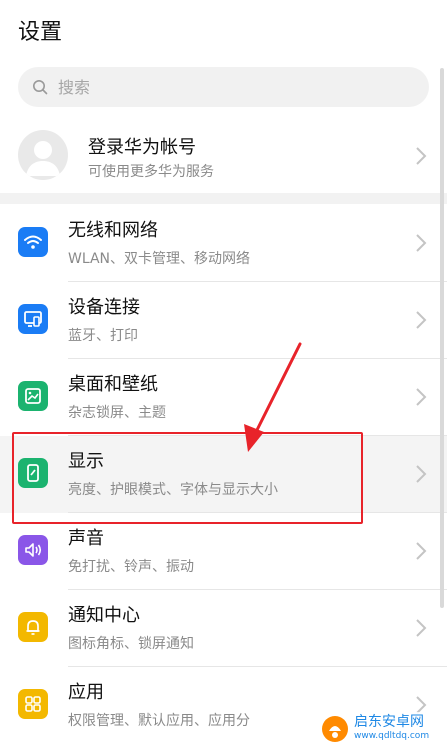 Image resolution: width=447 pixels, height=754 pixels. Describe the element at coordinates (104, 615) in the screenshot. I see `settings-item-label: 通知中心` at that location.